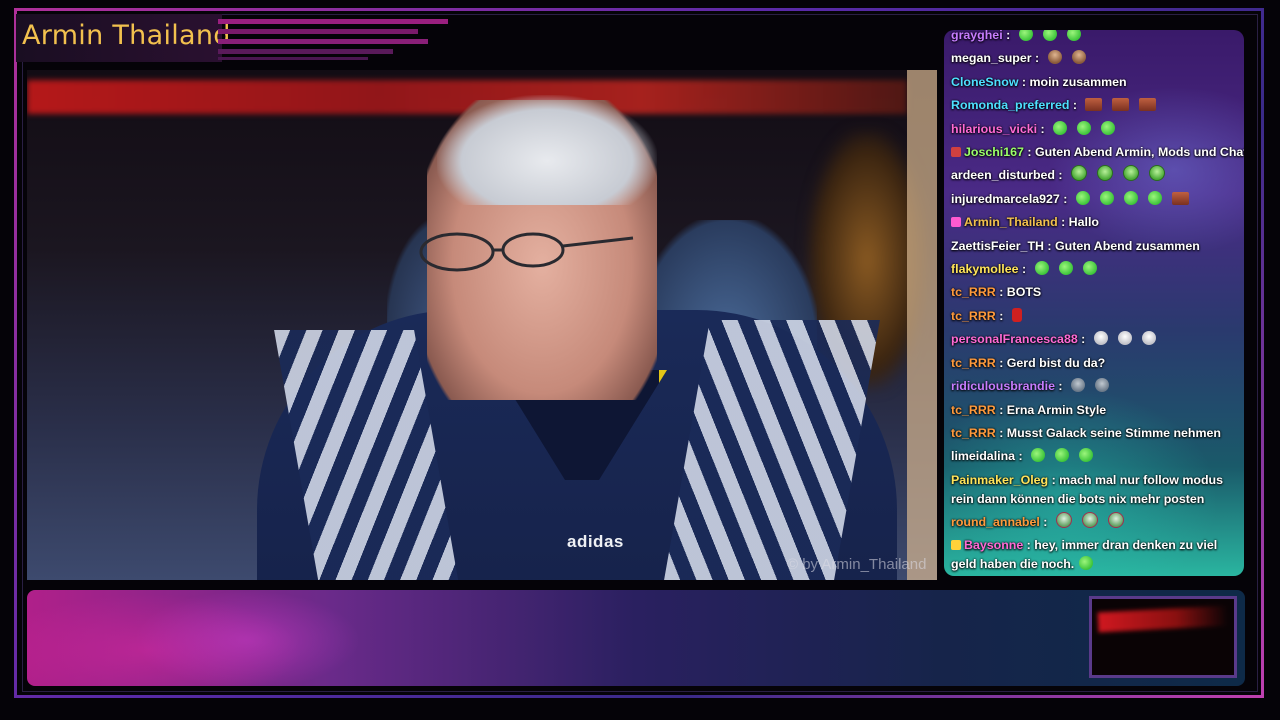  What do you see at coordinates (984, 82) in the screenshot?
I see `chat-username: CloneSnow` at bounding box center [984, 82].